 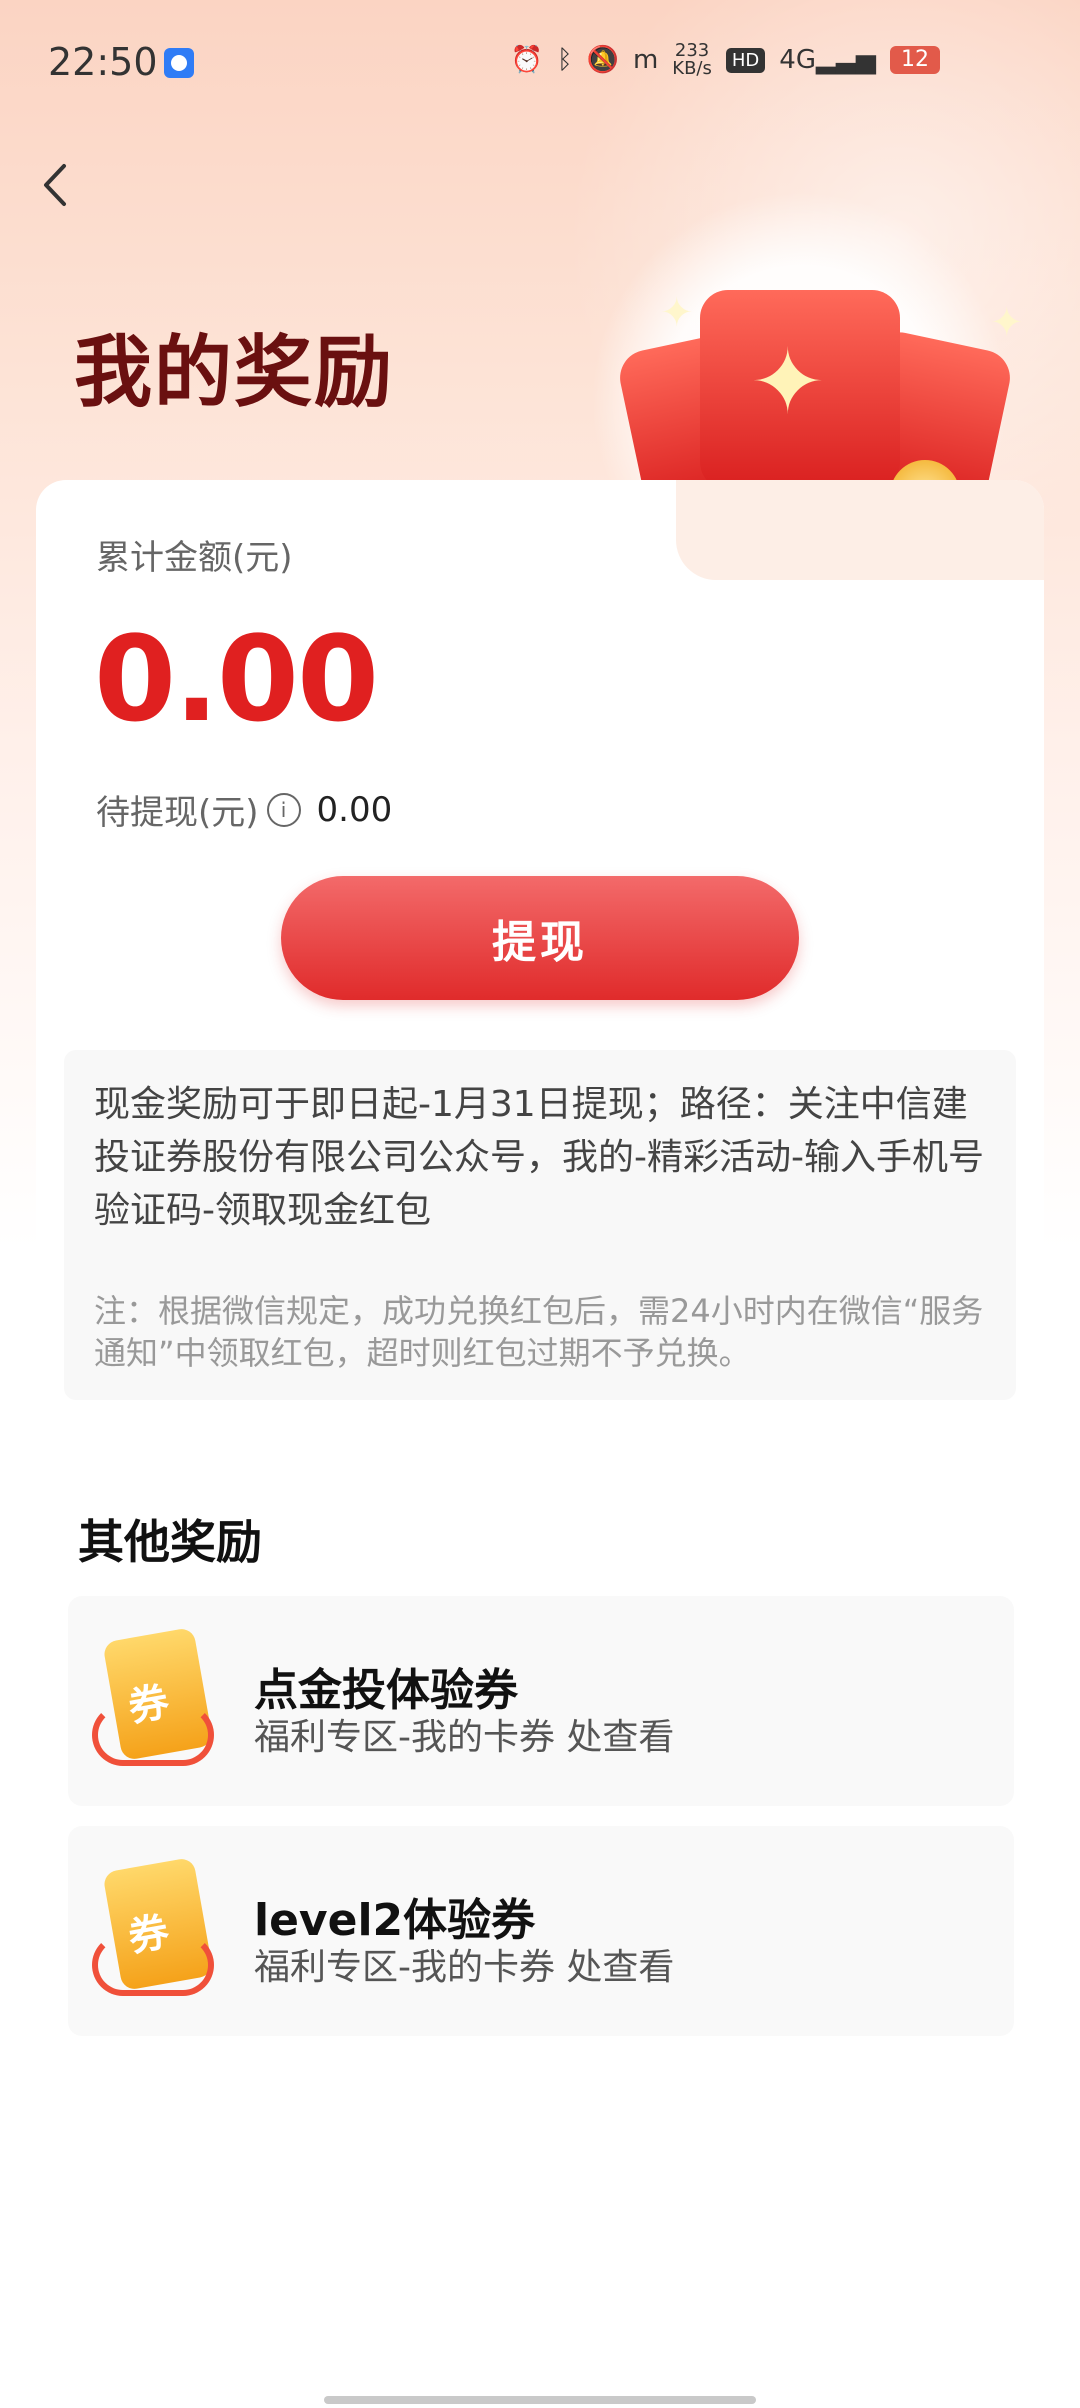 What do you see at coordinates (541, 1931) in the screenshot?
I see `list-item-reward: 券 level2体验券 福利专区-我的卡券 处查看` at bounding box center [541, 1931].